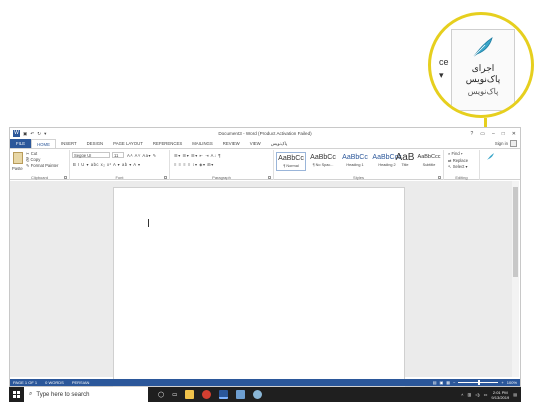 Image resolution: width=538 pixels, height=410 pixels. I want to click on tab-references: REFERENCES, so click(167, 143).